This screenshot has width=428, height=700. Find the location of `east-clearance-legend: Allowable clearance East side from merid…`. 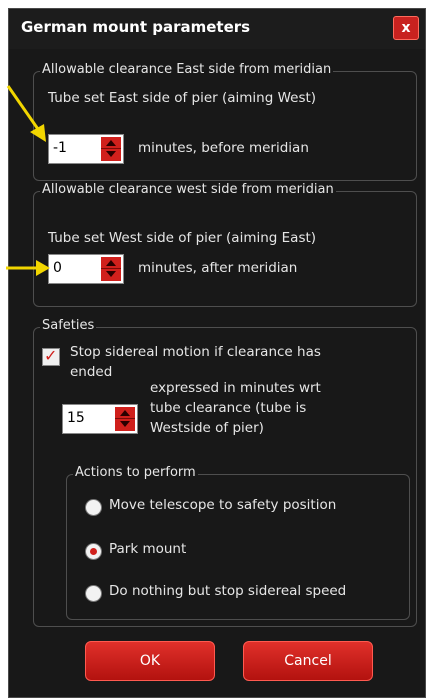

east-clearance-legend: Allowable clearance East side from merid… is located at coordinates (187, 69).